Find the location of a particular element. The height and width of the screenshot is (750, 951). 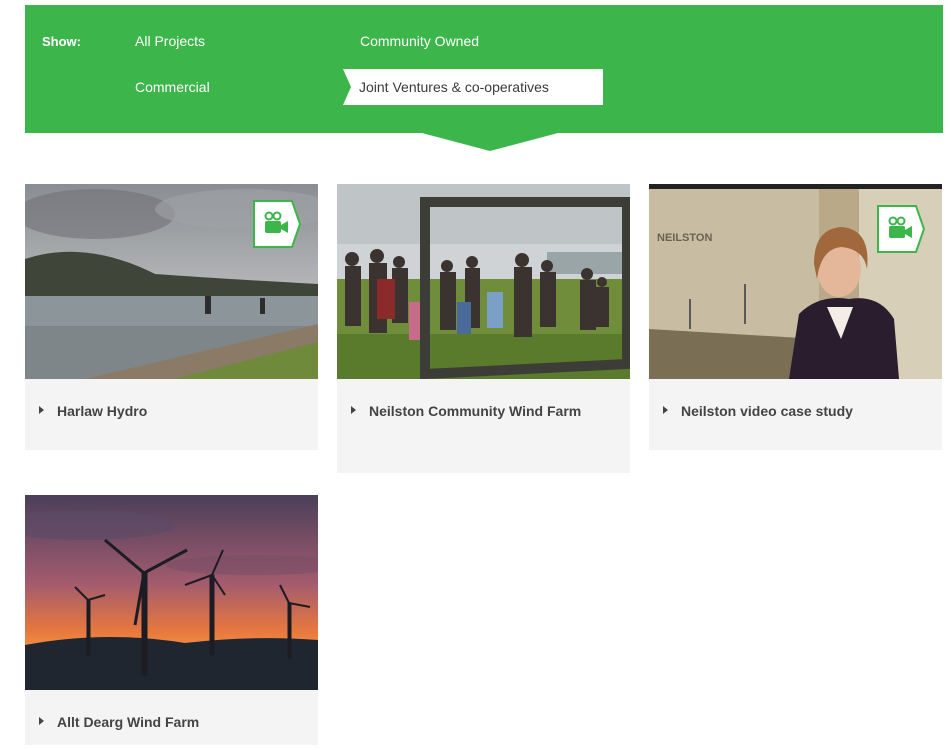

project-card-allt-dearg: Allt Dearg Wind Farm is located at coordinates (171, 620).